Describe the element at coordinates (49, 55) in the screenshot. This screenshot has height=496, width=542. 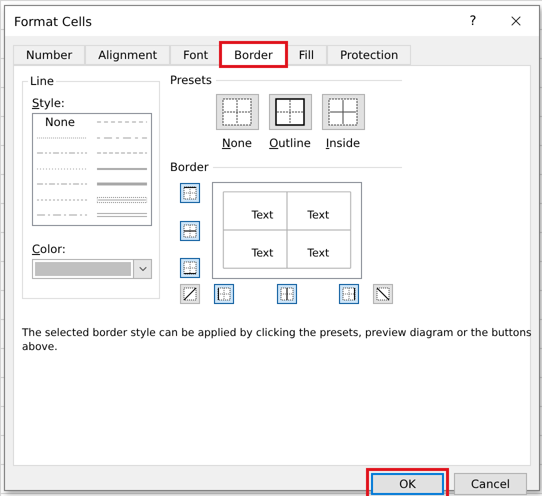
I see `tab: Number` at that location.